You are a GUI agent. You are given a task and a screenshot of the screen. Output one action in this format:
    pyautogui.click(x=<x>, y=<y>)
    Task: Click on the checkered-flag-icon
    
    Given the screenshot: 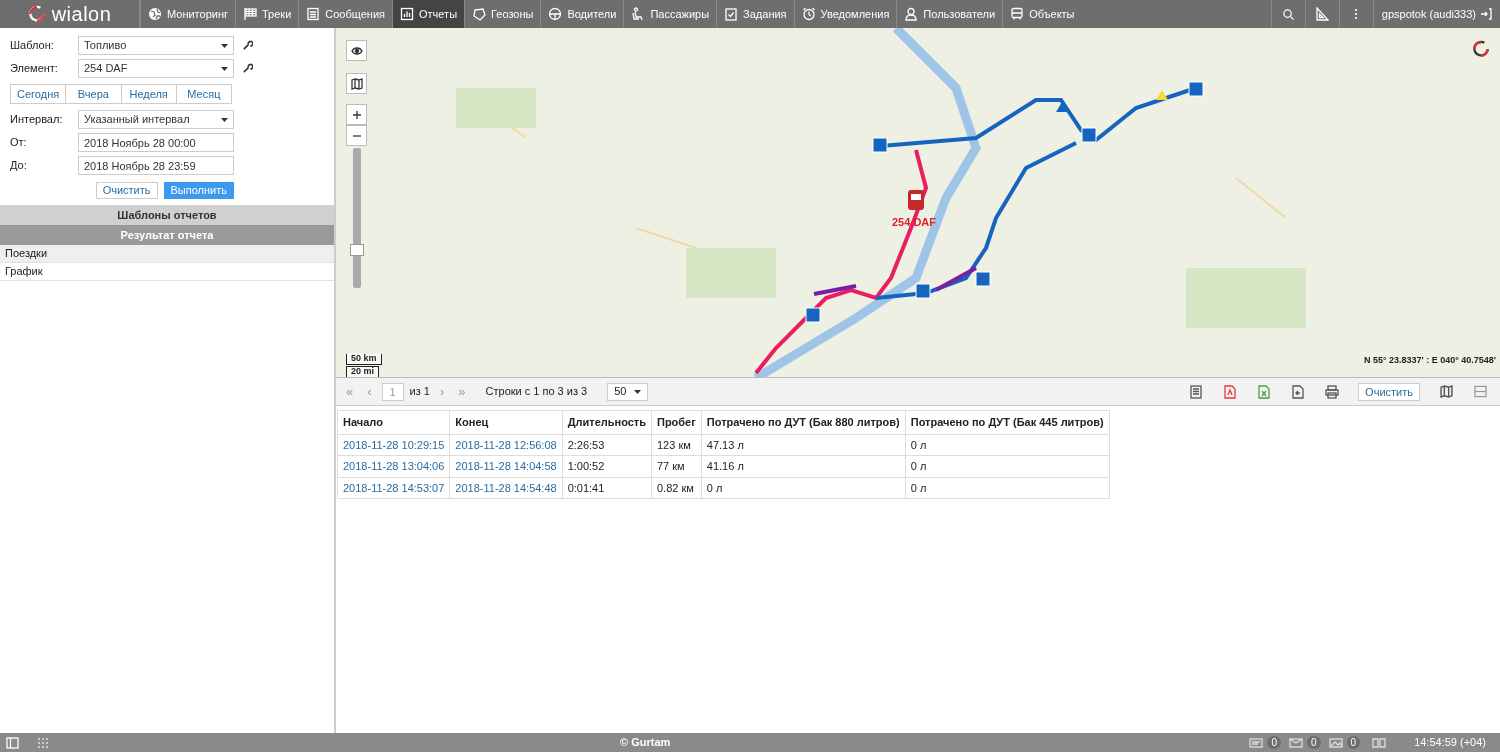 What is the action you would take?
    pyautogui.click(x=250, y=14)
    